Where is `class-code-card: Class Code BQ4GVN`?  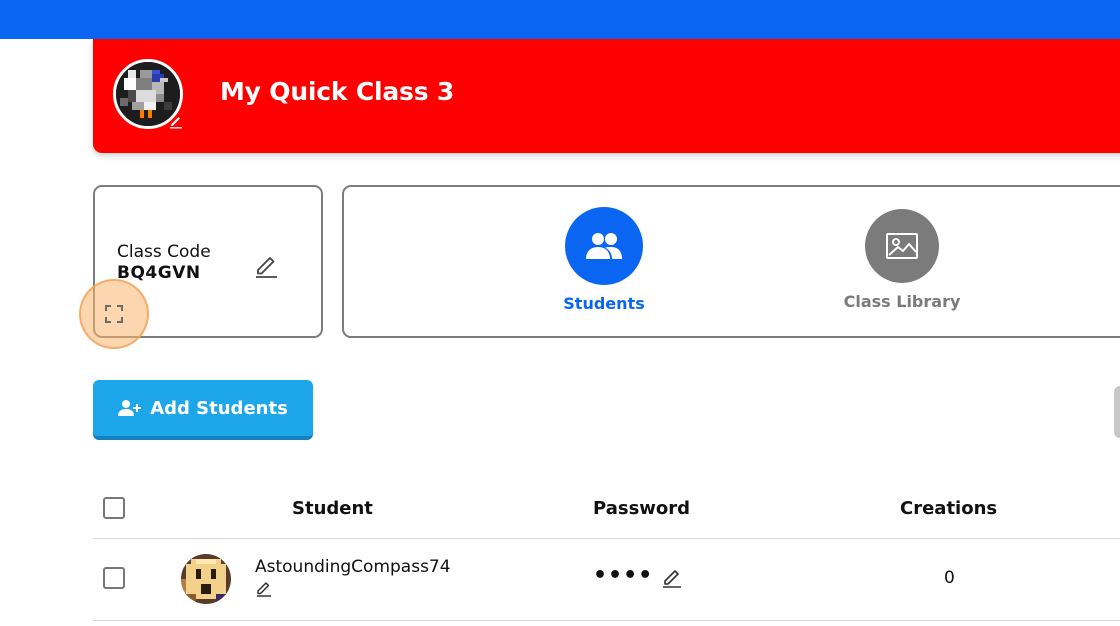
class-code-card: Class Code BQ4GVN is located at coordinates (201, 267).